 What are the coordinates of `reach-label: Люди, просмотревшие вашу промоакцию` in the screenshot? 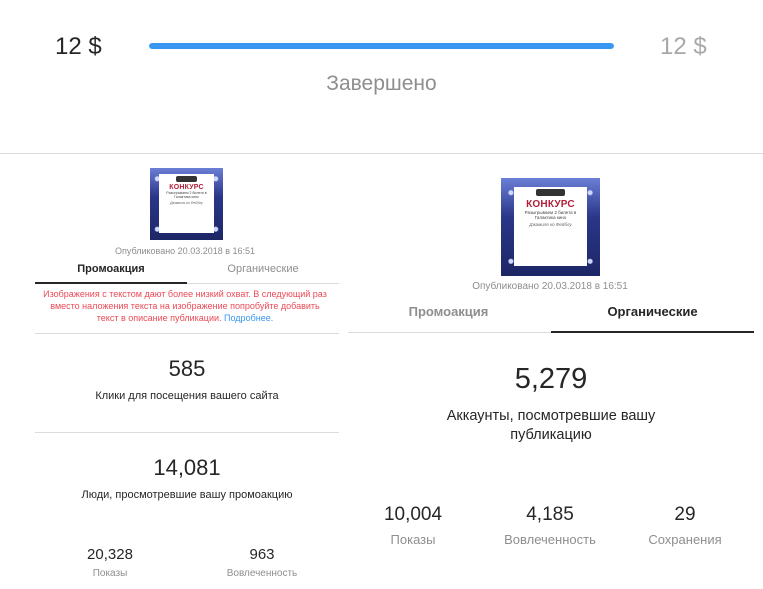 It's located at (187, 495).